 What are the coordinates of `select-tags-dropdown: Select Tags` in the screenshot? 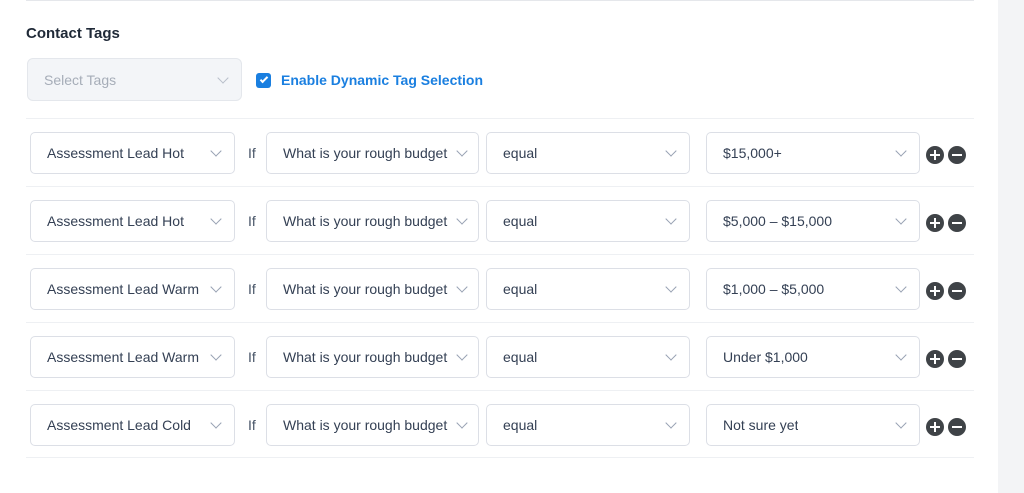 It's located at (134, 79).